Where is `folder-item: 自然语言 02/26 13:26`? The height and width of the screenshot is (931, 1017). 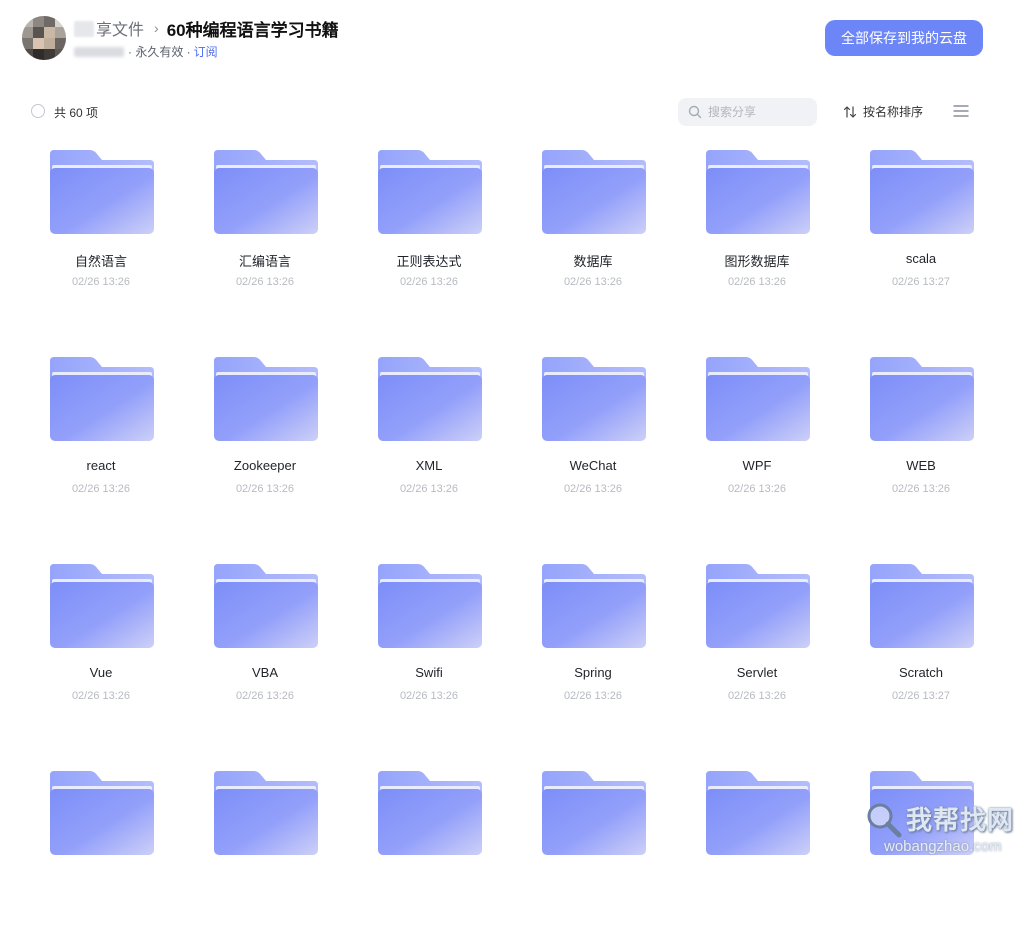
folder-item: 自然语言 02/26 13:26 is located at coordinates (101, 225).